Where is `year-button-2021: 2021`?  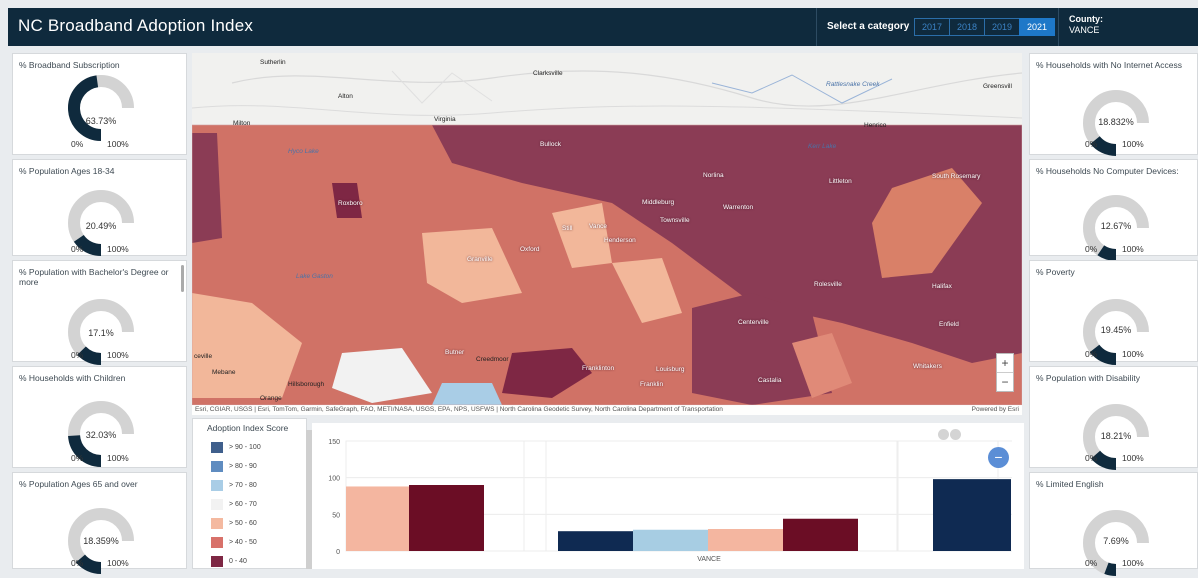 year-button-2021: 2021 is located at coordinates (1037, 27).